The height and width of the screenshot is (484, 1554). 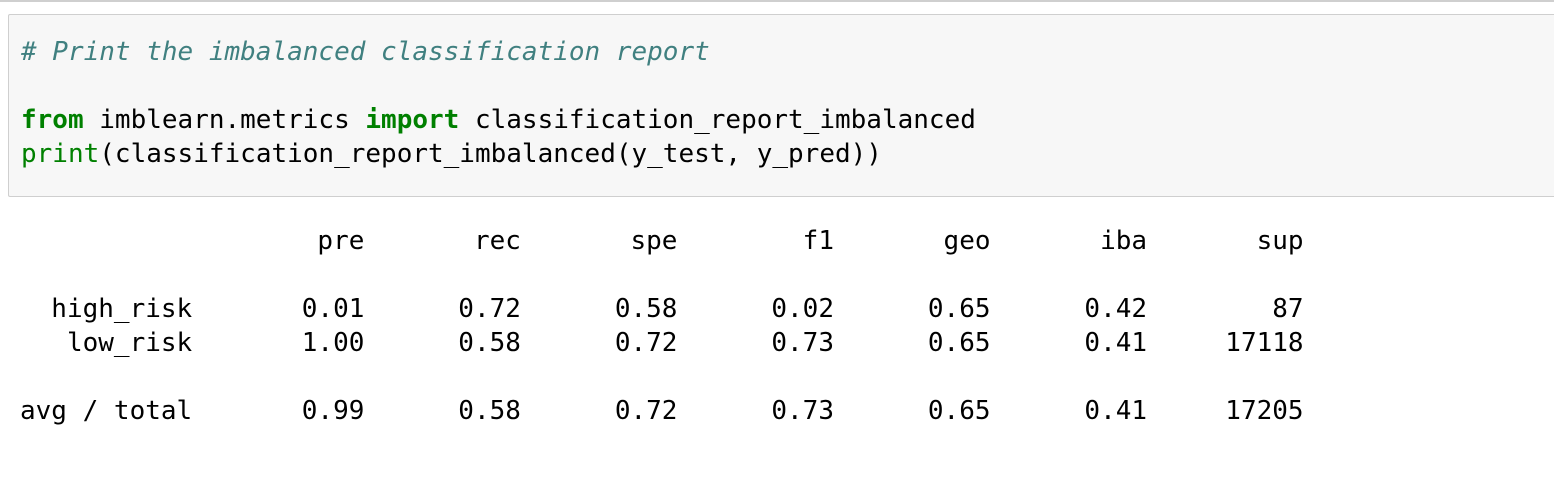 I want to click on code-line-empty, so click(x=498, y=86).